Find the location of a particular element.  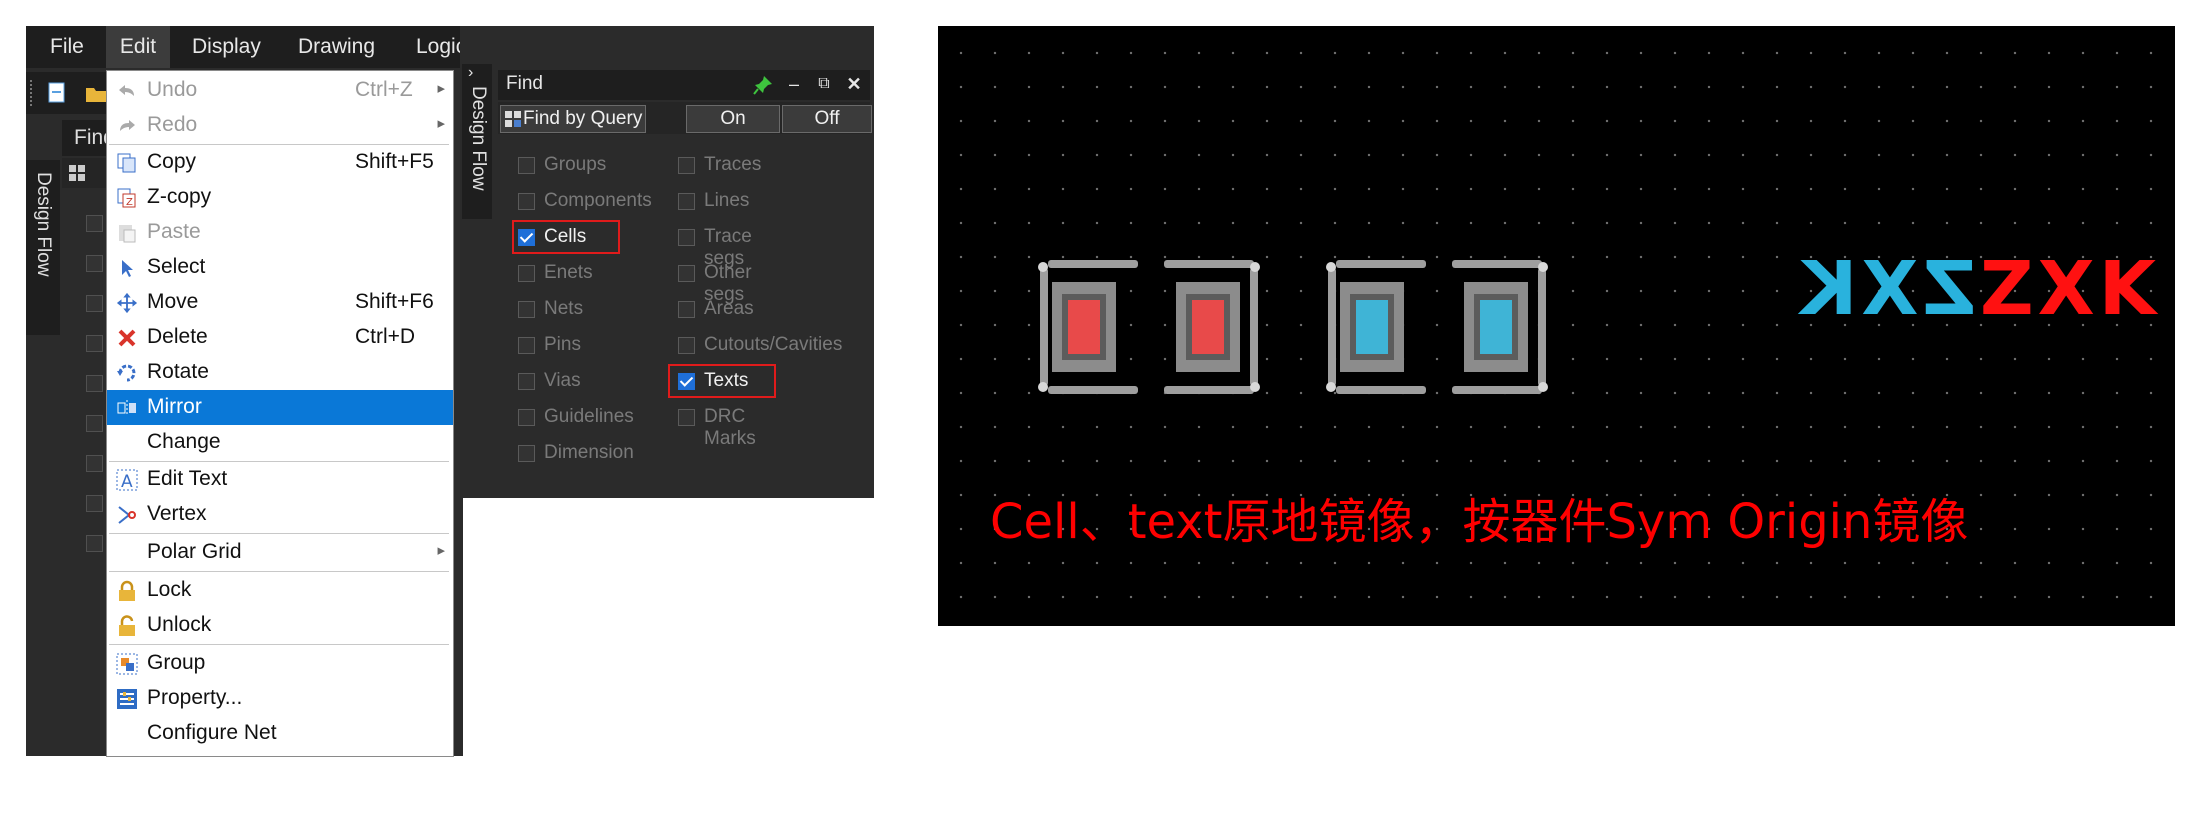

toolbar2-grip is located at coordinates (33, 93).